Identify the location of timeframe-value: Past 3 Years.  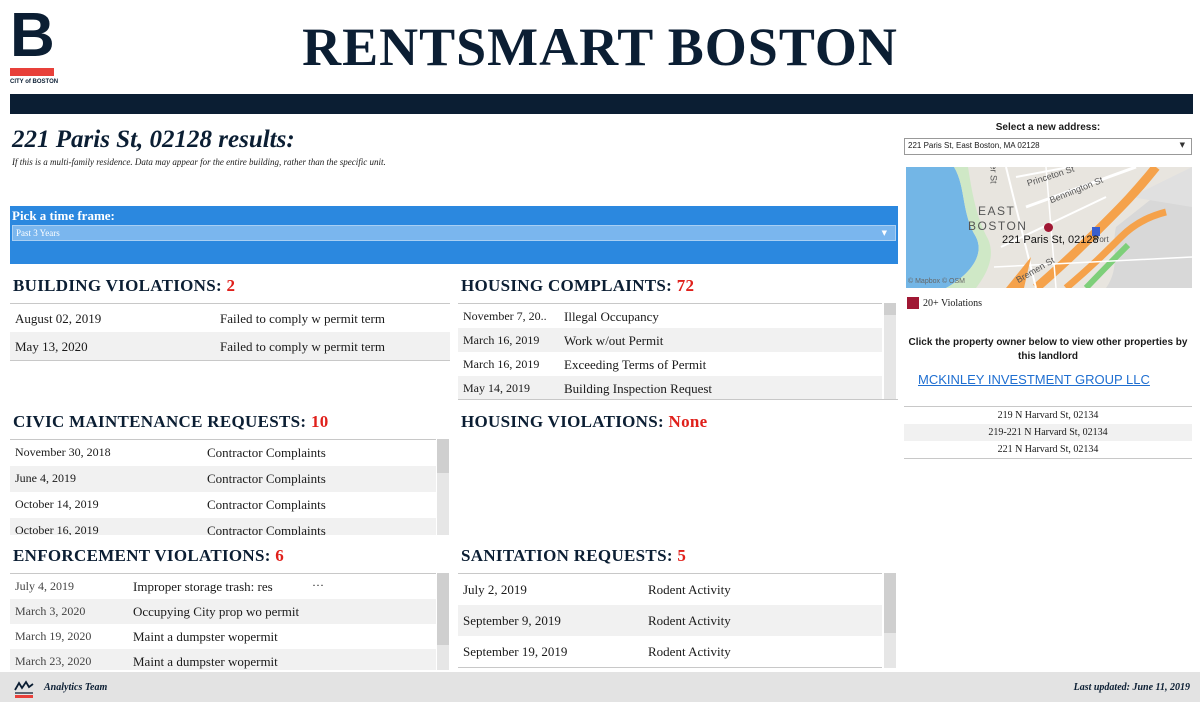
(38, 233).